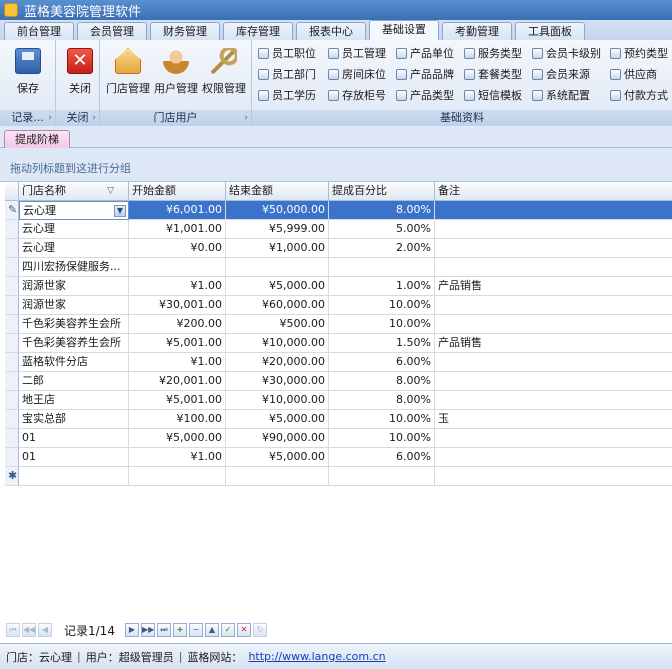 The width and height of the screenshot is (672, 669). What do you see at coordinates (185, 31) in the screenshot?
I see `tab-finance: 财务管理` at bounding box center [185, 31].